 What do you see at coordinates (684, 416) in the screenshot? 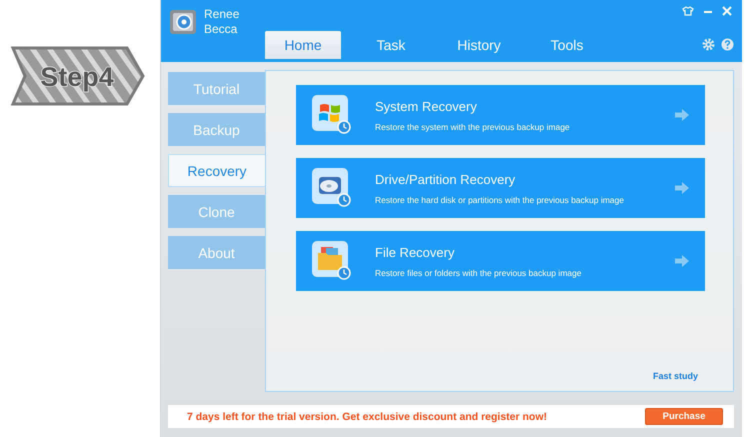
I see `purchase-button: Purchase` at bounding box center [684, 416].